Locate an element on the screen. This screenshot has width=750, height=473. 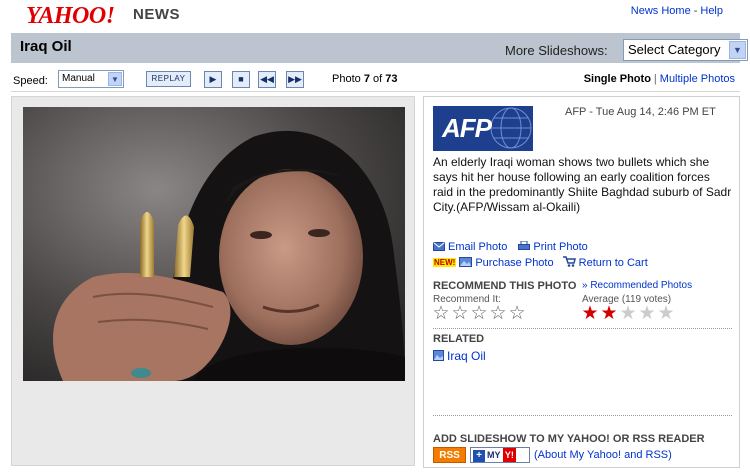
plus-icon: + is located at coordinates (479, 456).